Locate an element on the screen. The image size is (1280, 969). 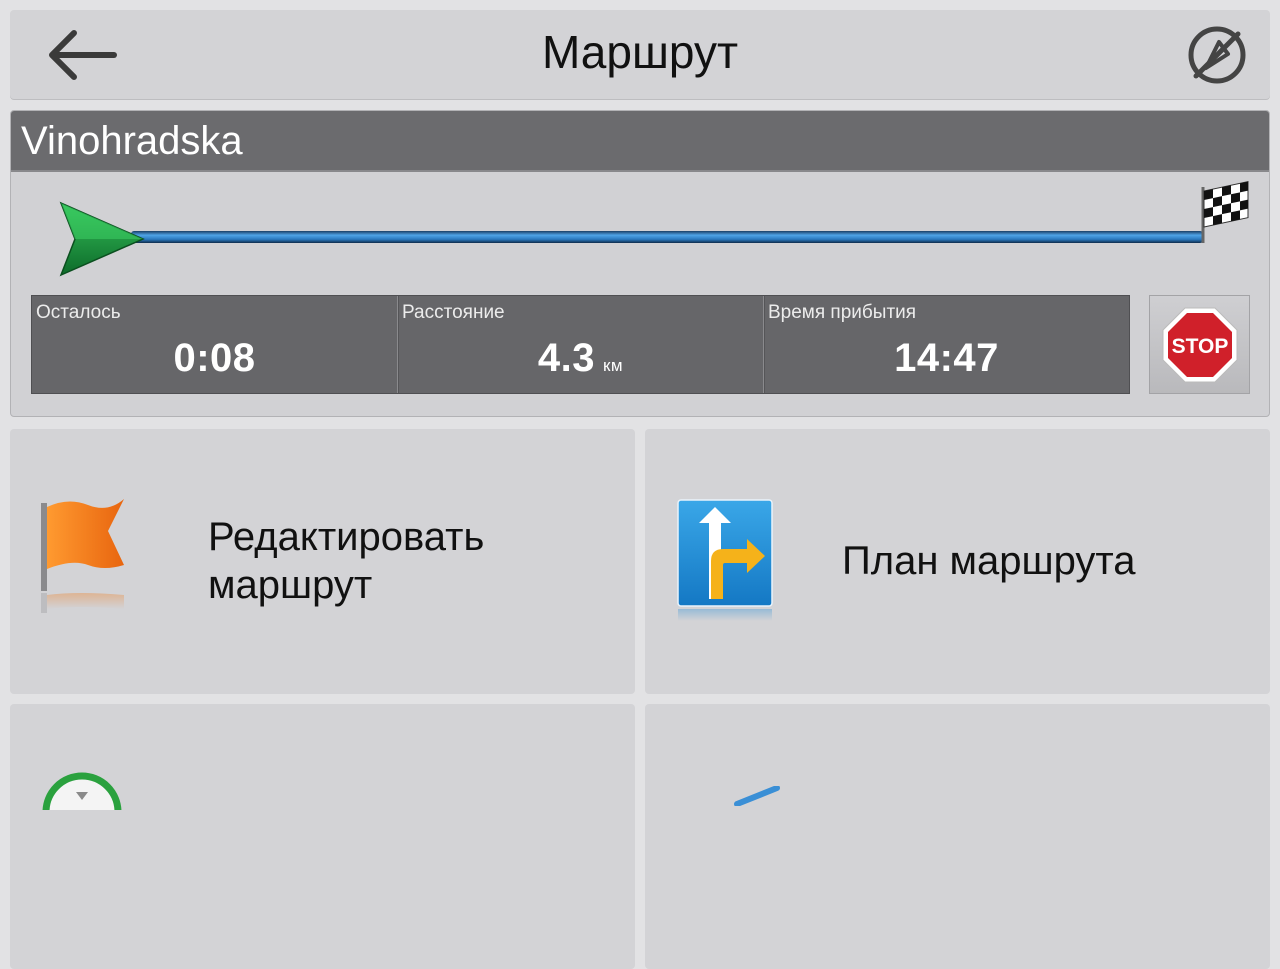
green-arrow-icon is located at coordinates (102, 239).